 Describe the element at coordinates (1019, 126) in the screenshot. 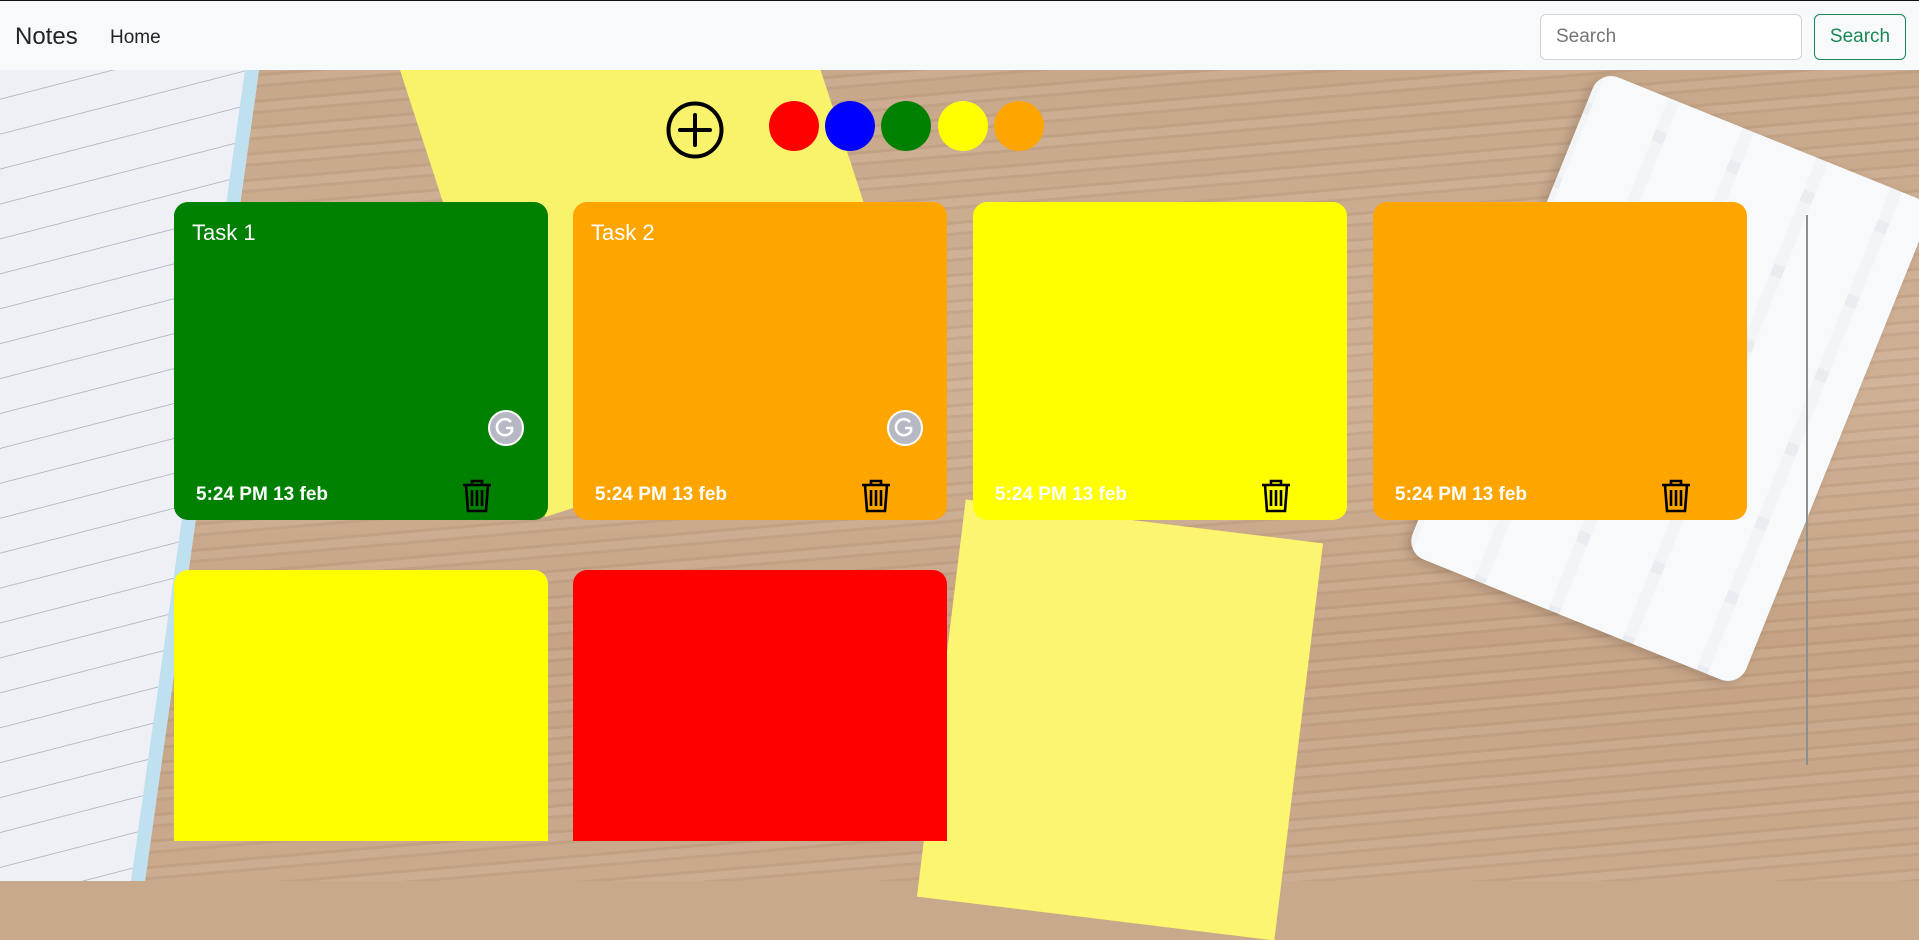

I see `color-swatch-orange` at that location.